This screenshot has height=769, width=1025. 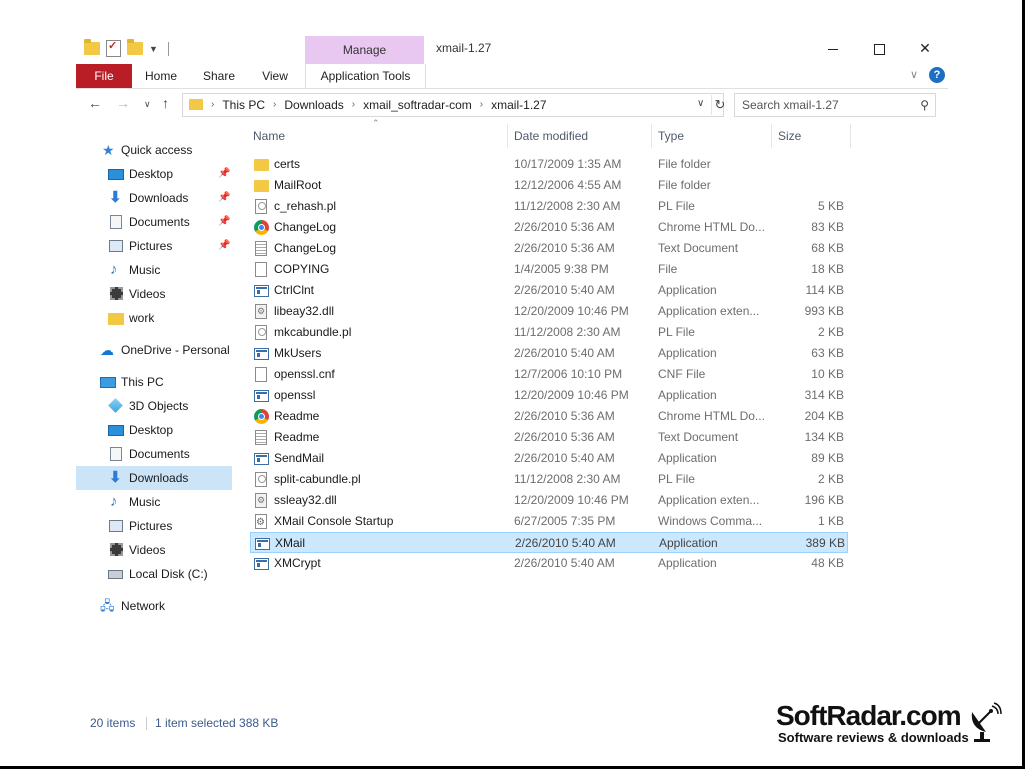 I want to click on sidebar-item-3d-objects: 3D Objects, so click(x=154, y=406).